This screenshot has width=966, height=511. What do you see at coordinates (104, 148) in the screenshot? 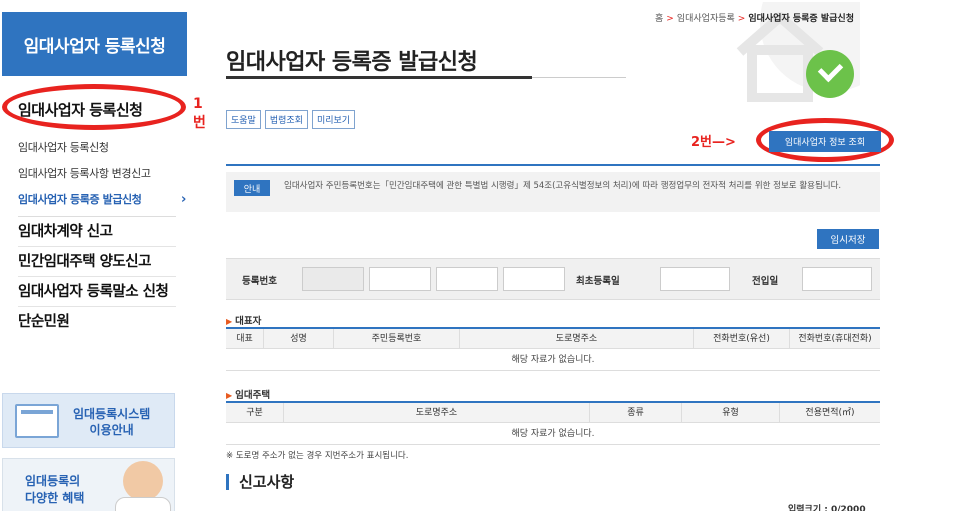
I see `sidebar-sub-register: 임대사업자 등록신청` at bounding box center [104, 148].